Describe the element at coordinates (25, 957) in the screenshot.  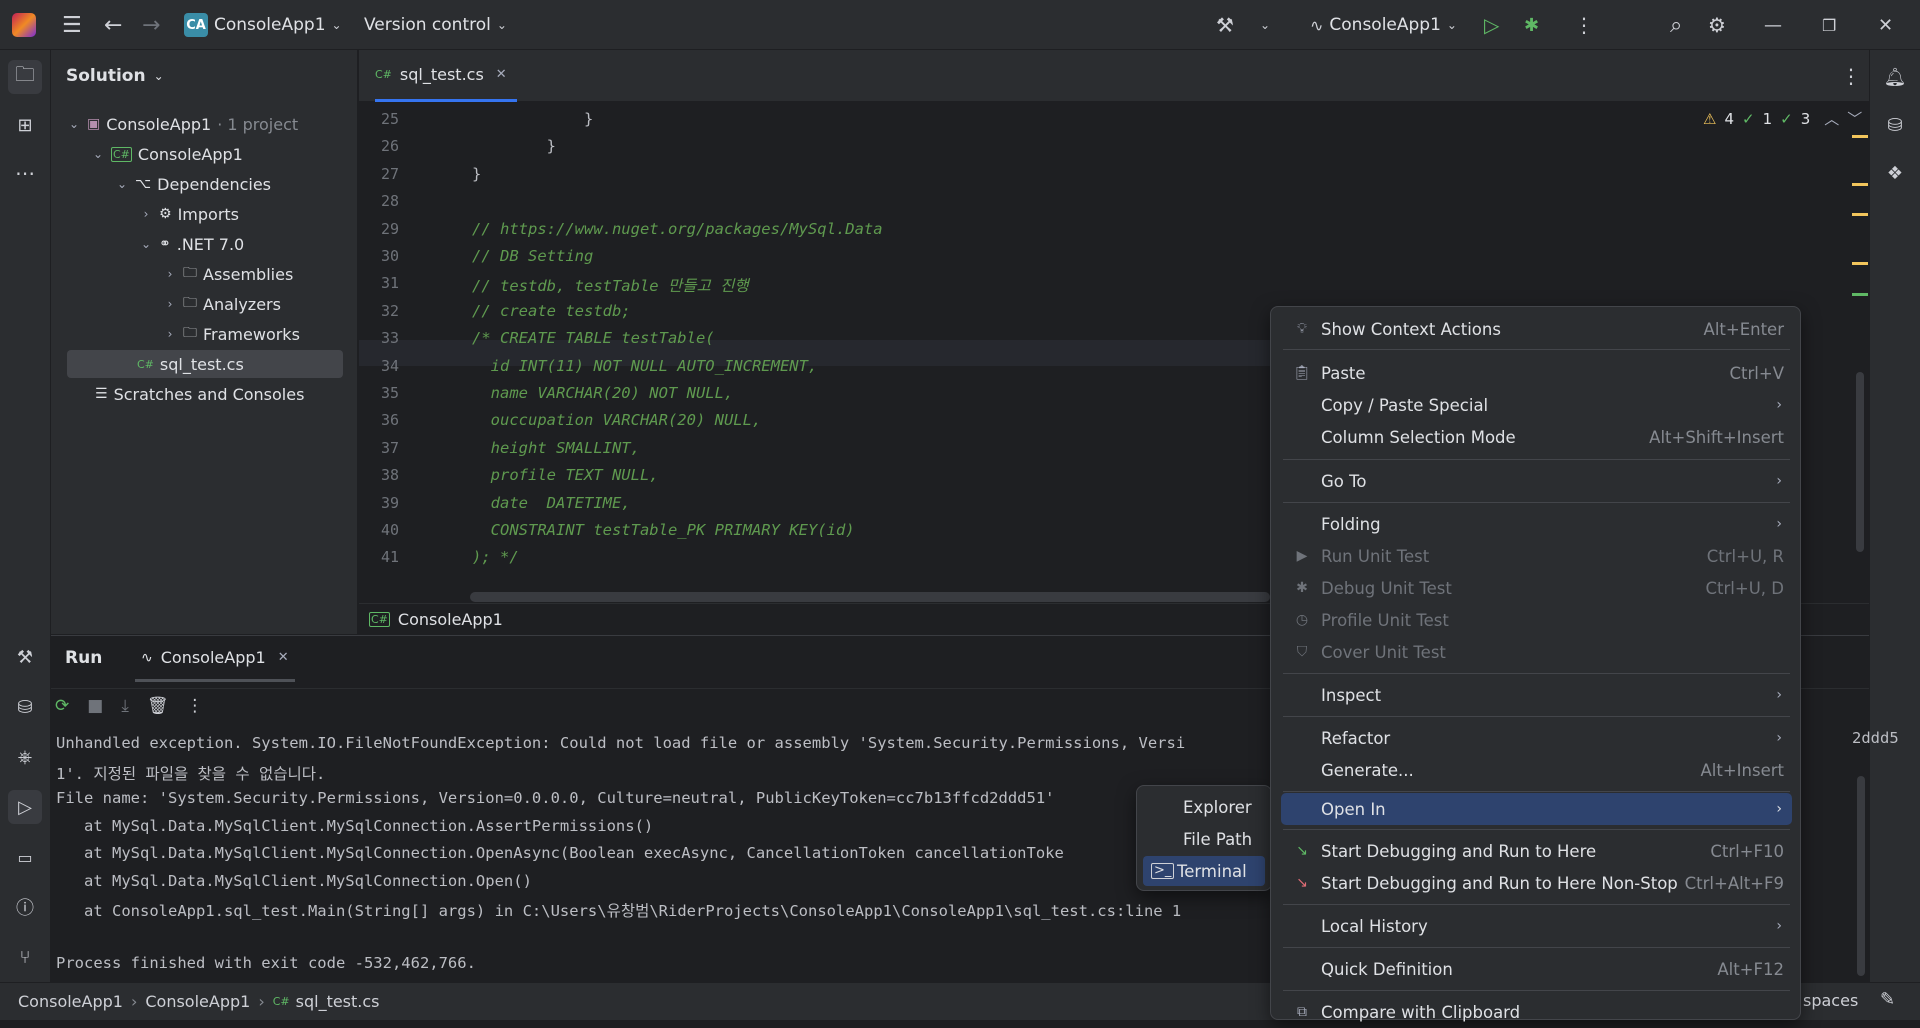
I see `git-tool-button: ⑂` at that location.